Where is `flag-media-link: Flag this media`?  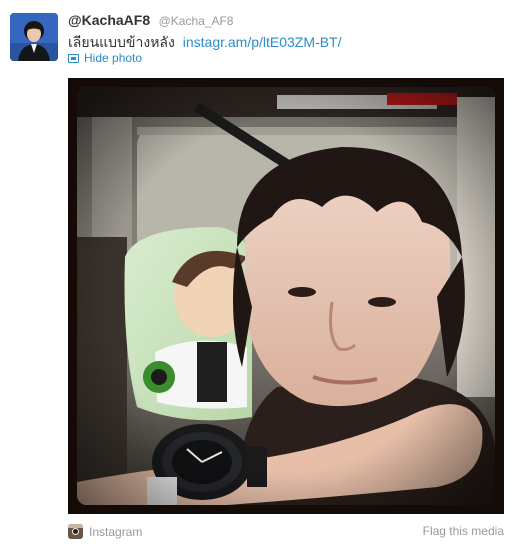
flag-media-link: Flag this media is located at coordinates (463, 531).